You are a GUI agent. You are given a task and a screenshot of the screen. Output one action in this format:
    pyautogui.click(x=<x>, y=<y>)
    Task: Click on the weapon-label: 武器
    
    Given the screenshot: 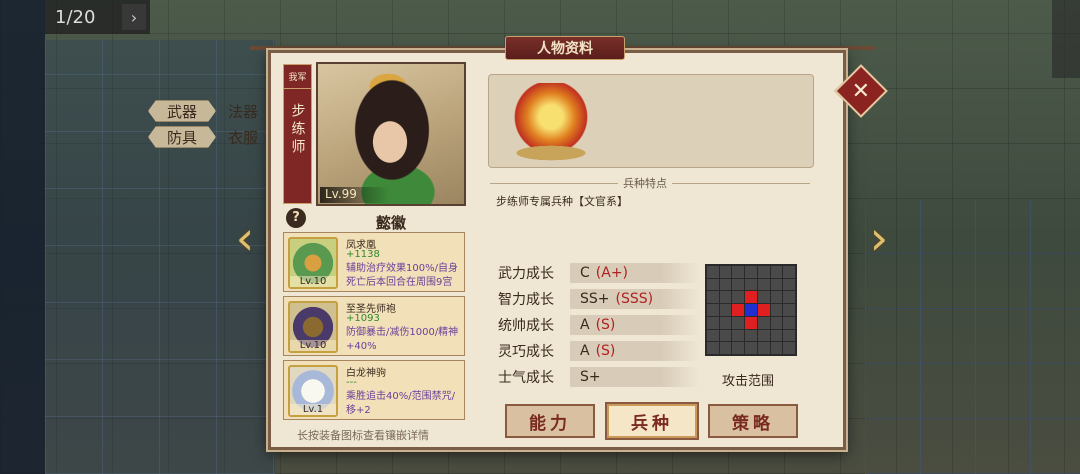 What is the action you would take?
    pyautogui.click(x=182, y=111)
    